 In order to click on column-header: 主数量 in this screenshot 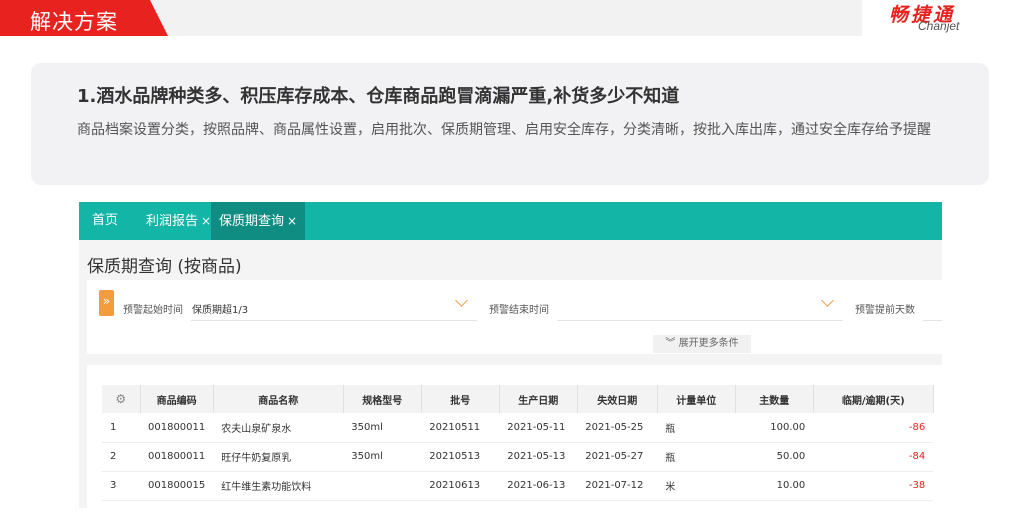, I will do `click(774, 399)`.